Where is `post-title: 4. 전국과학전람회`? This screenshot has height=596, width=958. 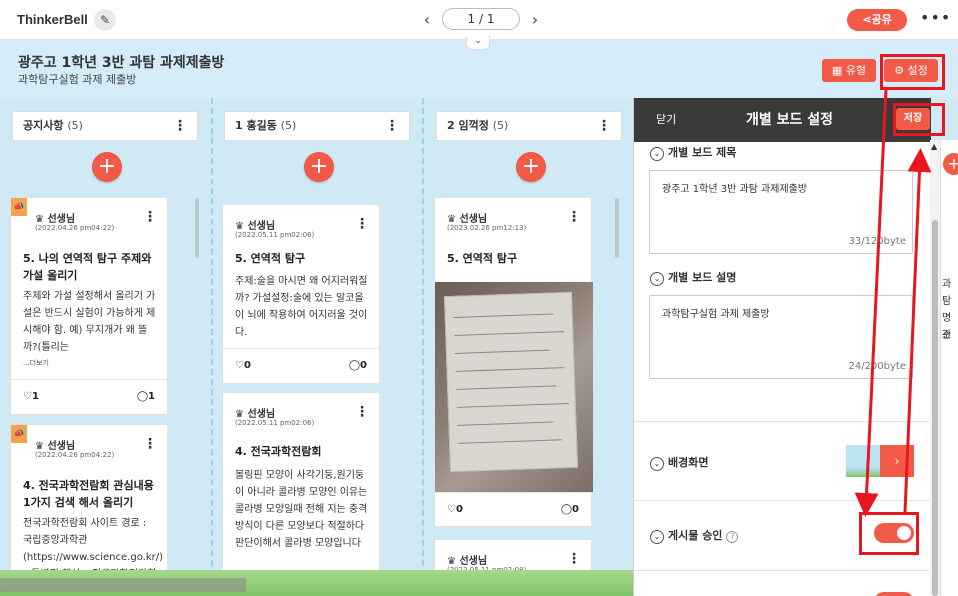
post-title: 4. 전국과학전람회 is located at coordinates (278, 451).